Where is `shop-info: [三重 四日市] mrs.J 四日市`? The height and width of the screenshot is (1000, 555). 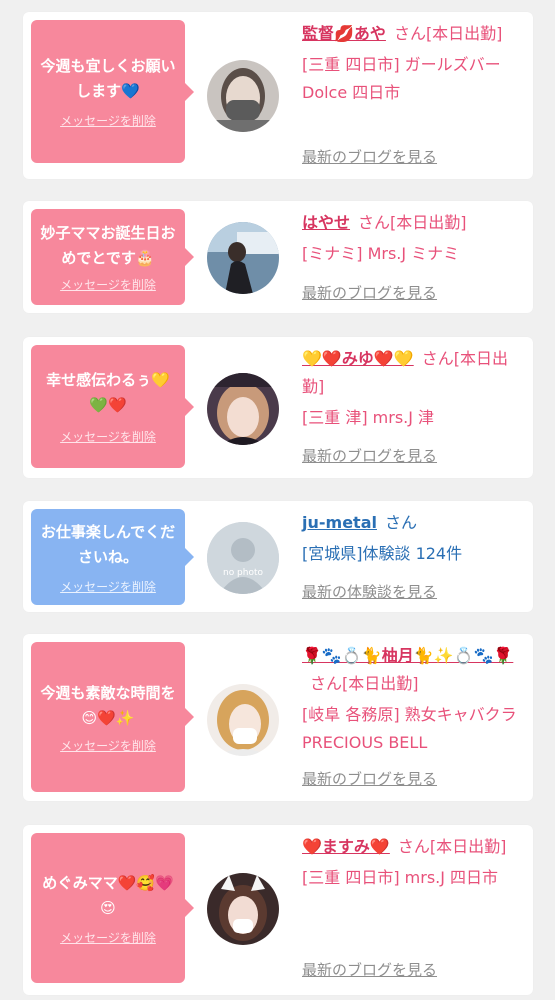 shop-info: [三重 四日市] mrs.J 四日市 is located at coordinates (400, 877).